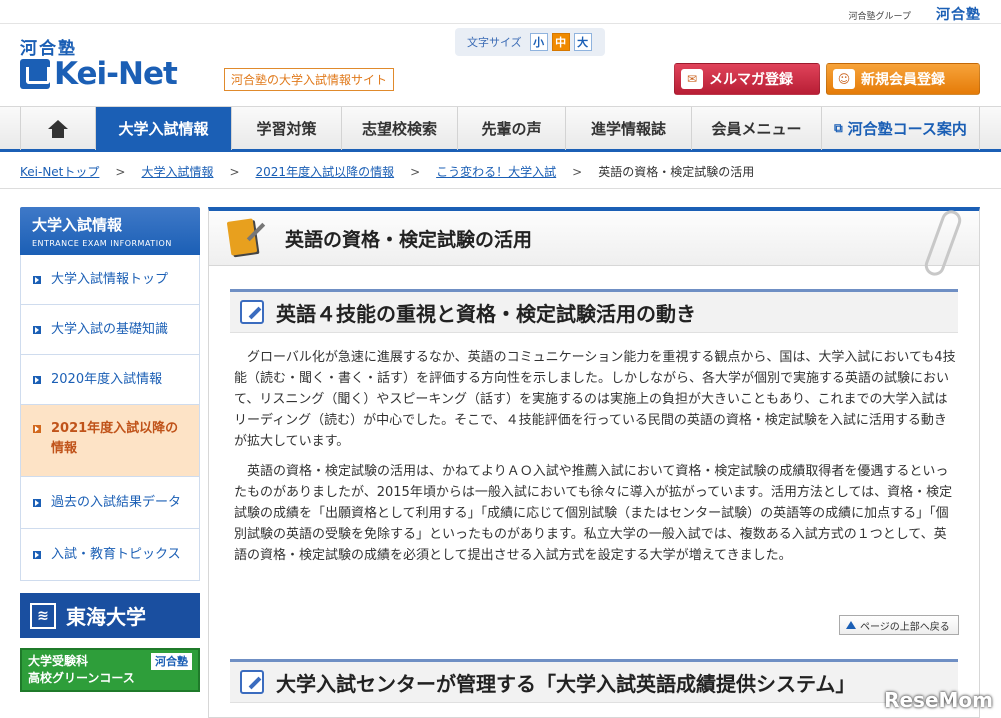 The width and height of the screenshot is (1001, 718). I want to click on nav-exam-info: 大学入試情報, so click(164, 128).